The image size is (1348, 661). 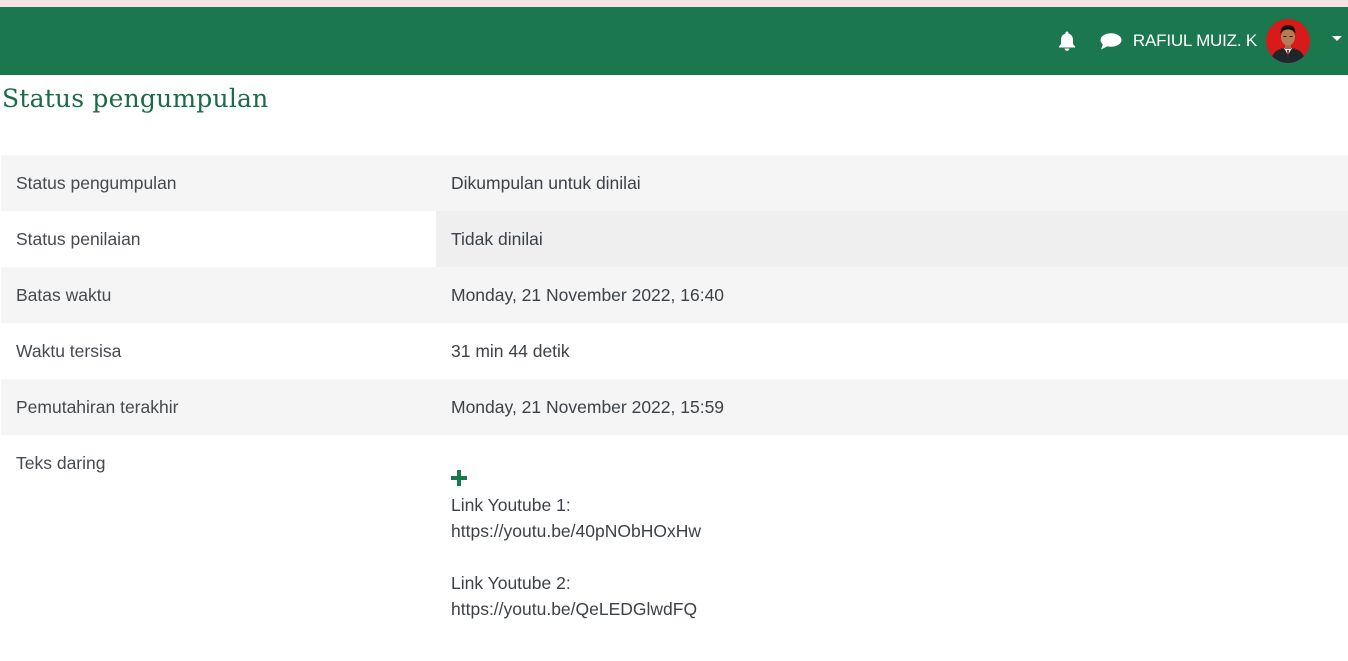 I want to click on row-label: Status penilaian, so click(x=218, y=239).